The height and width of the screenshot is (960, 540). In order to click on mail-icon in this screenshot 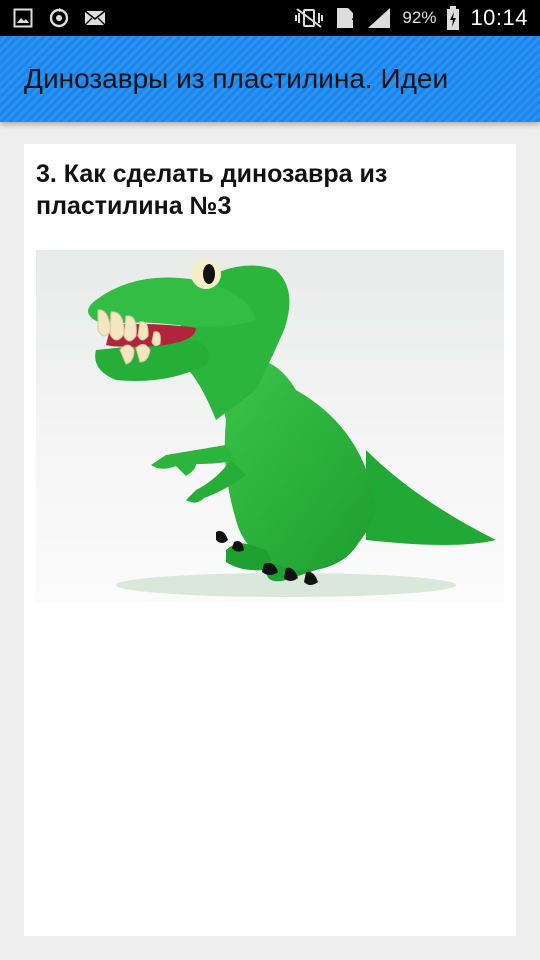, I will do `click(95, 18)`.